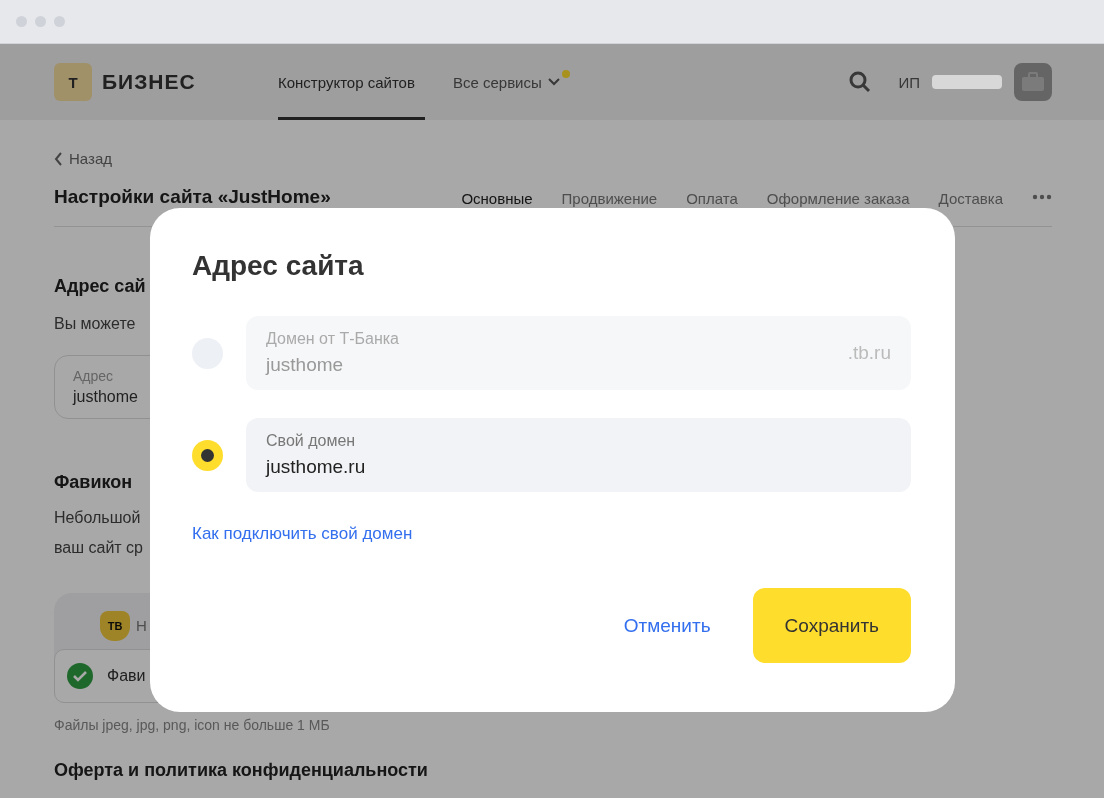  Describe the element at coordinates (192, 196) in the screenshot. I see `page-title: Настройки сайта «JustHome»` at that location.